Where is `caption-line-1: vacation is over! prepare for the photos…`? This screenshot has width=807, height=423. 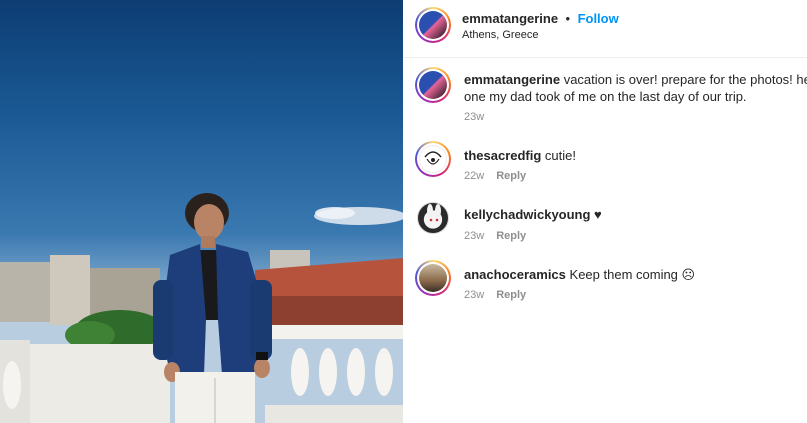
caption-line-1: vacation is over! prepare for the photos… is located at coordinates (685, 79).